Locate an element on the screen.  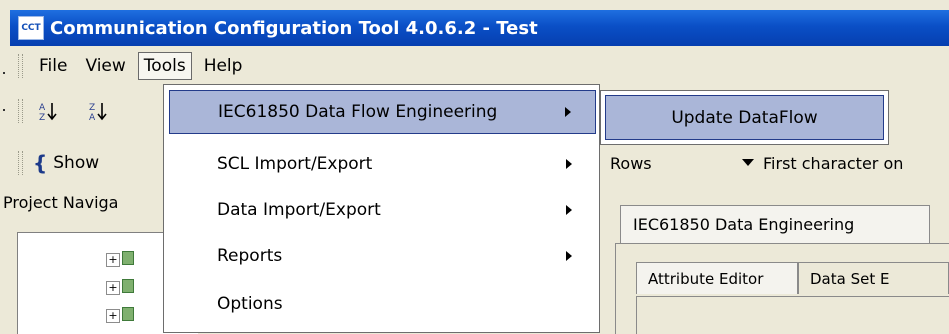
menu-item-label: IEC61850 Data Flow Engineering is located at coordinates (358, 112).